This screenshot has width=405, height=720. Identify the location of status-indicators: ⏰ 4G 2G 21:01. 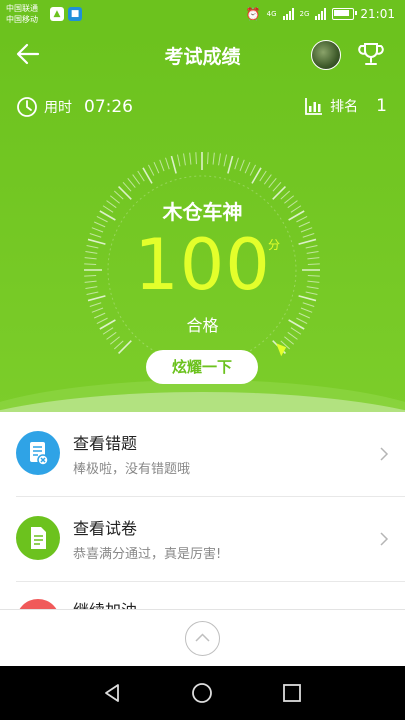
(320, 14).